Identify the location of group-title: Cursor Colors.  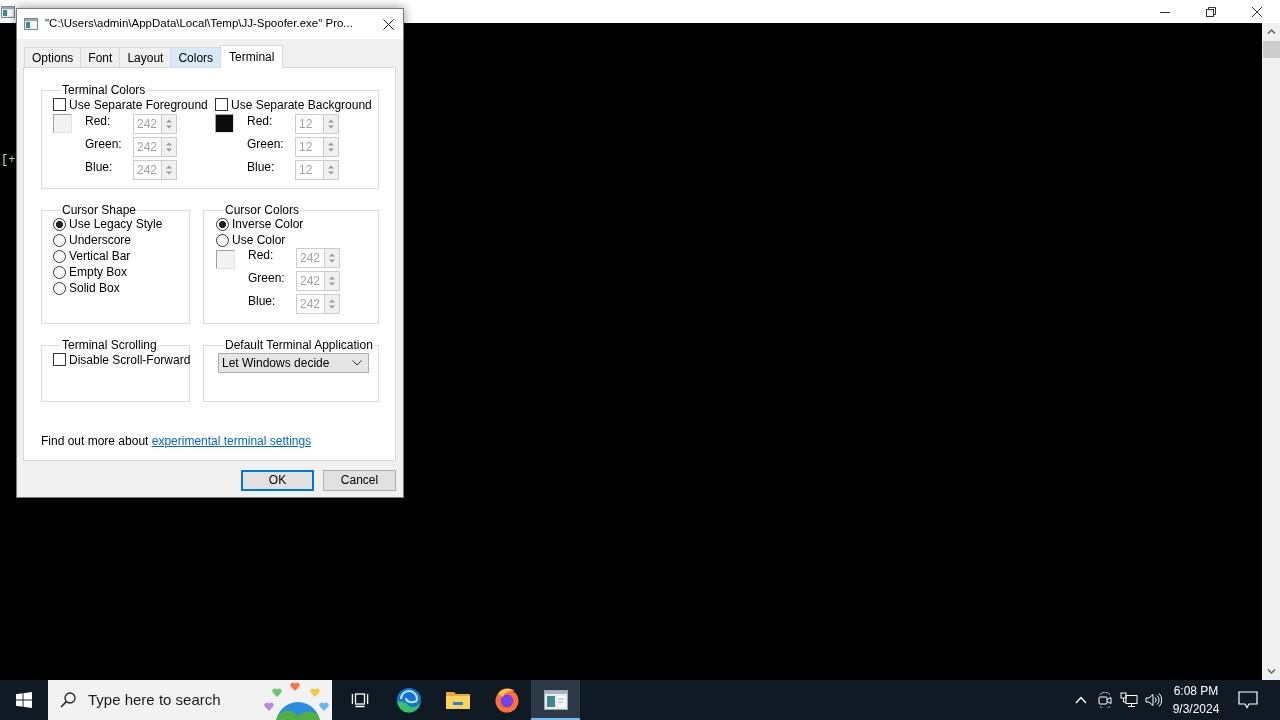
(262, 210).